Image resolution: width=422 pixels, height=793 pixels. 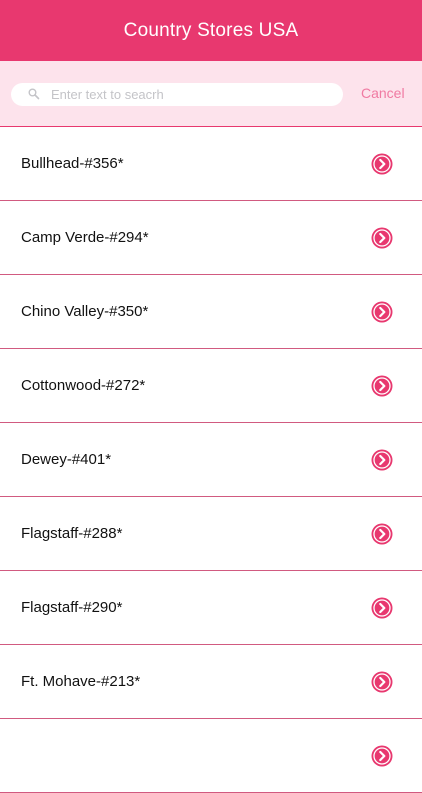 What do you see at coordinates (83, 385) in the screenshot?
I see `store-name: Cottonwood-#272*` at bounding box center [83, 385].